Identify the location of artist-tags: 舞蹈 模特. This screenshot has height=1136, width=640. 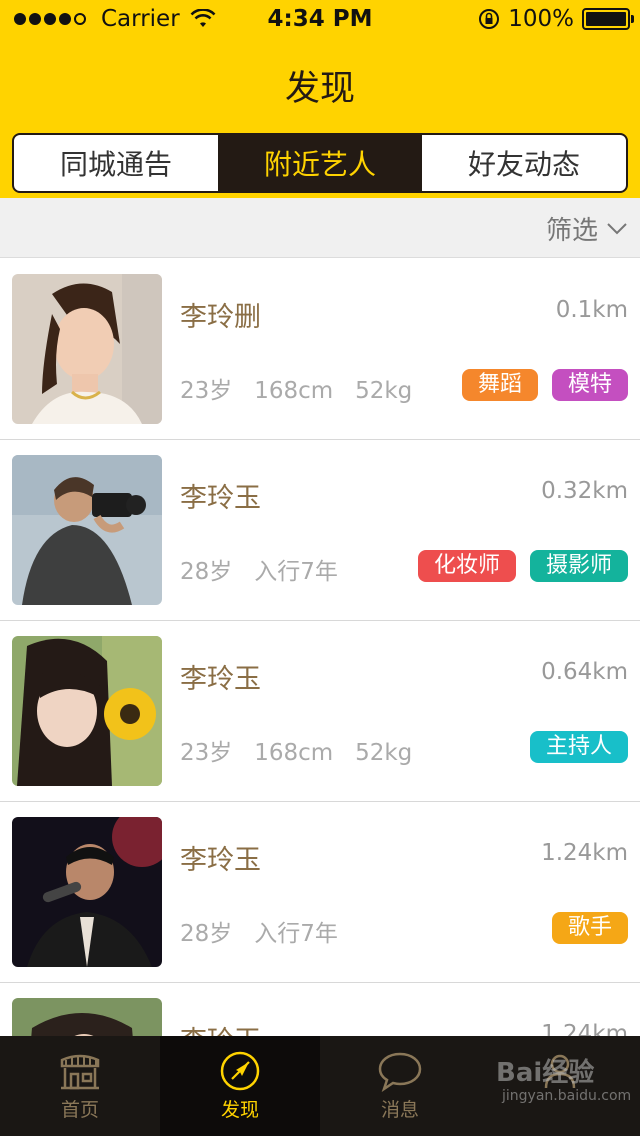
(538, 385).